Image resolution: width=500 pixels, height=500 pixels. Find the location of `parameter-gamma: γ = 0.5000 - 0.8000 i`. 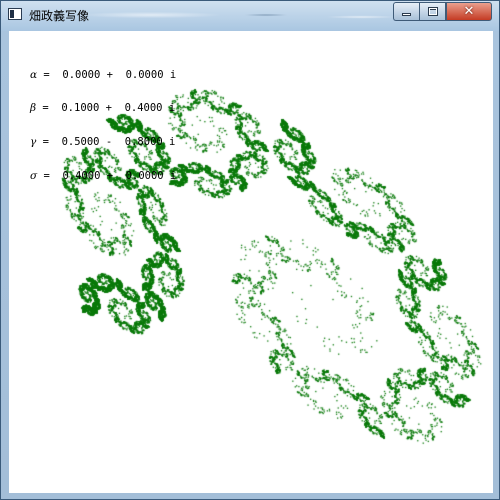

parameter-gamma: γ = 0.5000 - 0.8000 i is located at coordinates (103, 142).